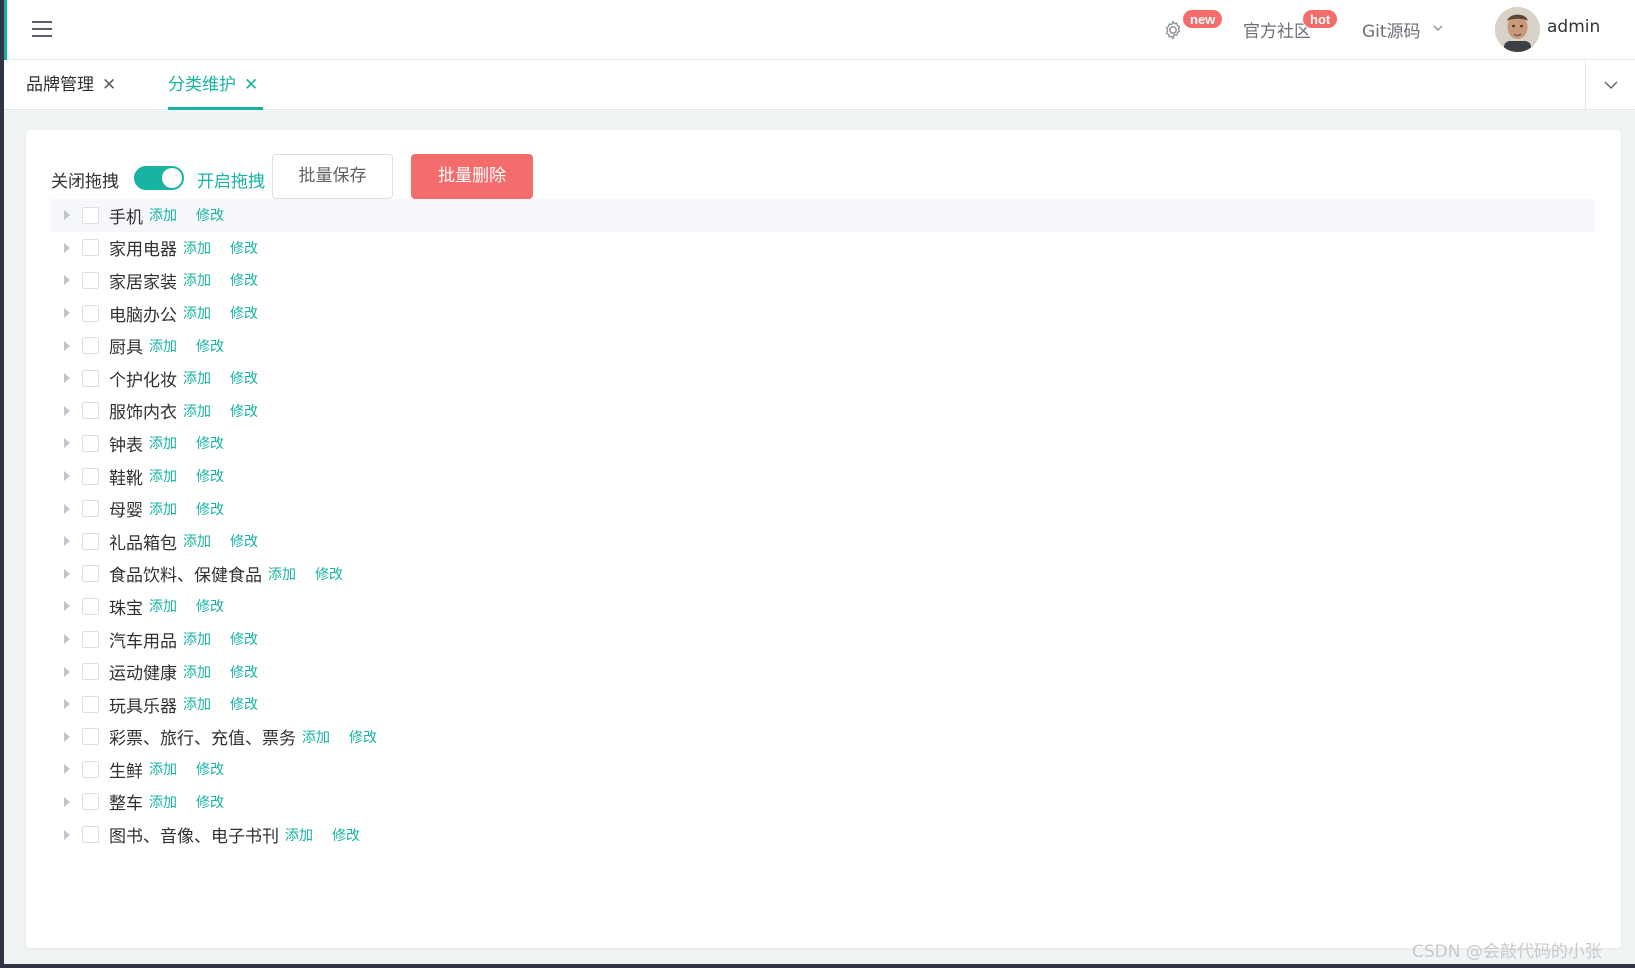 The width and height of the screenshot is (1635, 968). I want to click on tree-node: 礼品箱包 添加 修改, so click(823, 541).